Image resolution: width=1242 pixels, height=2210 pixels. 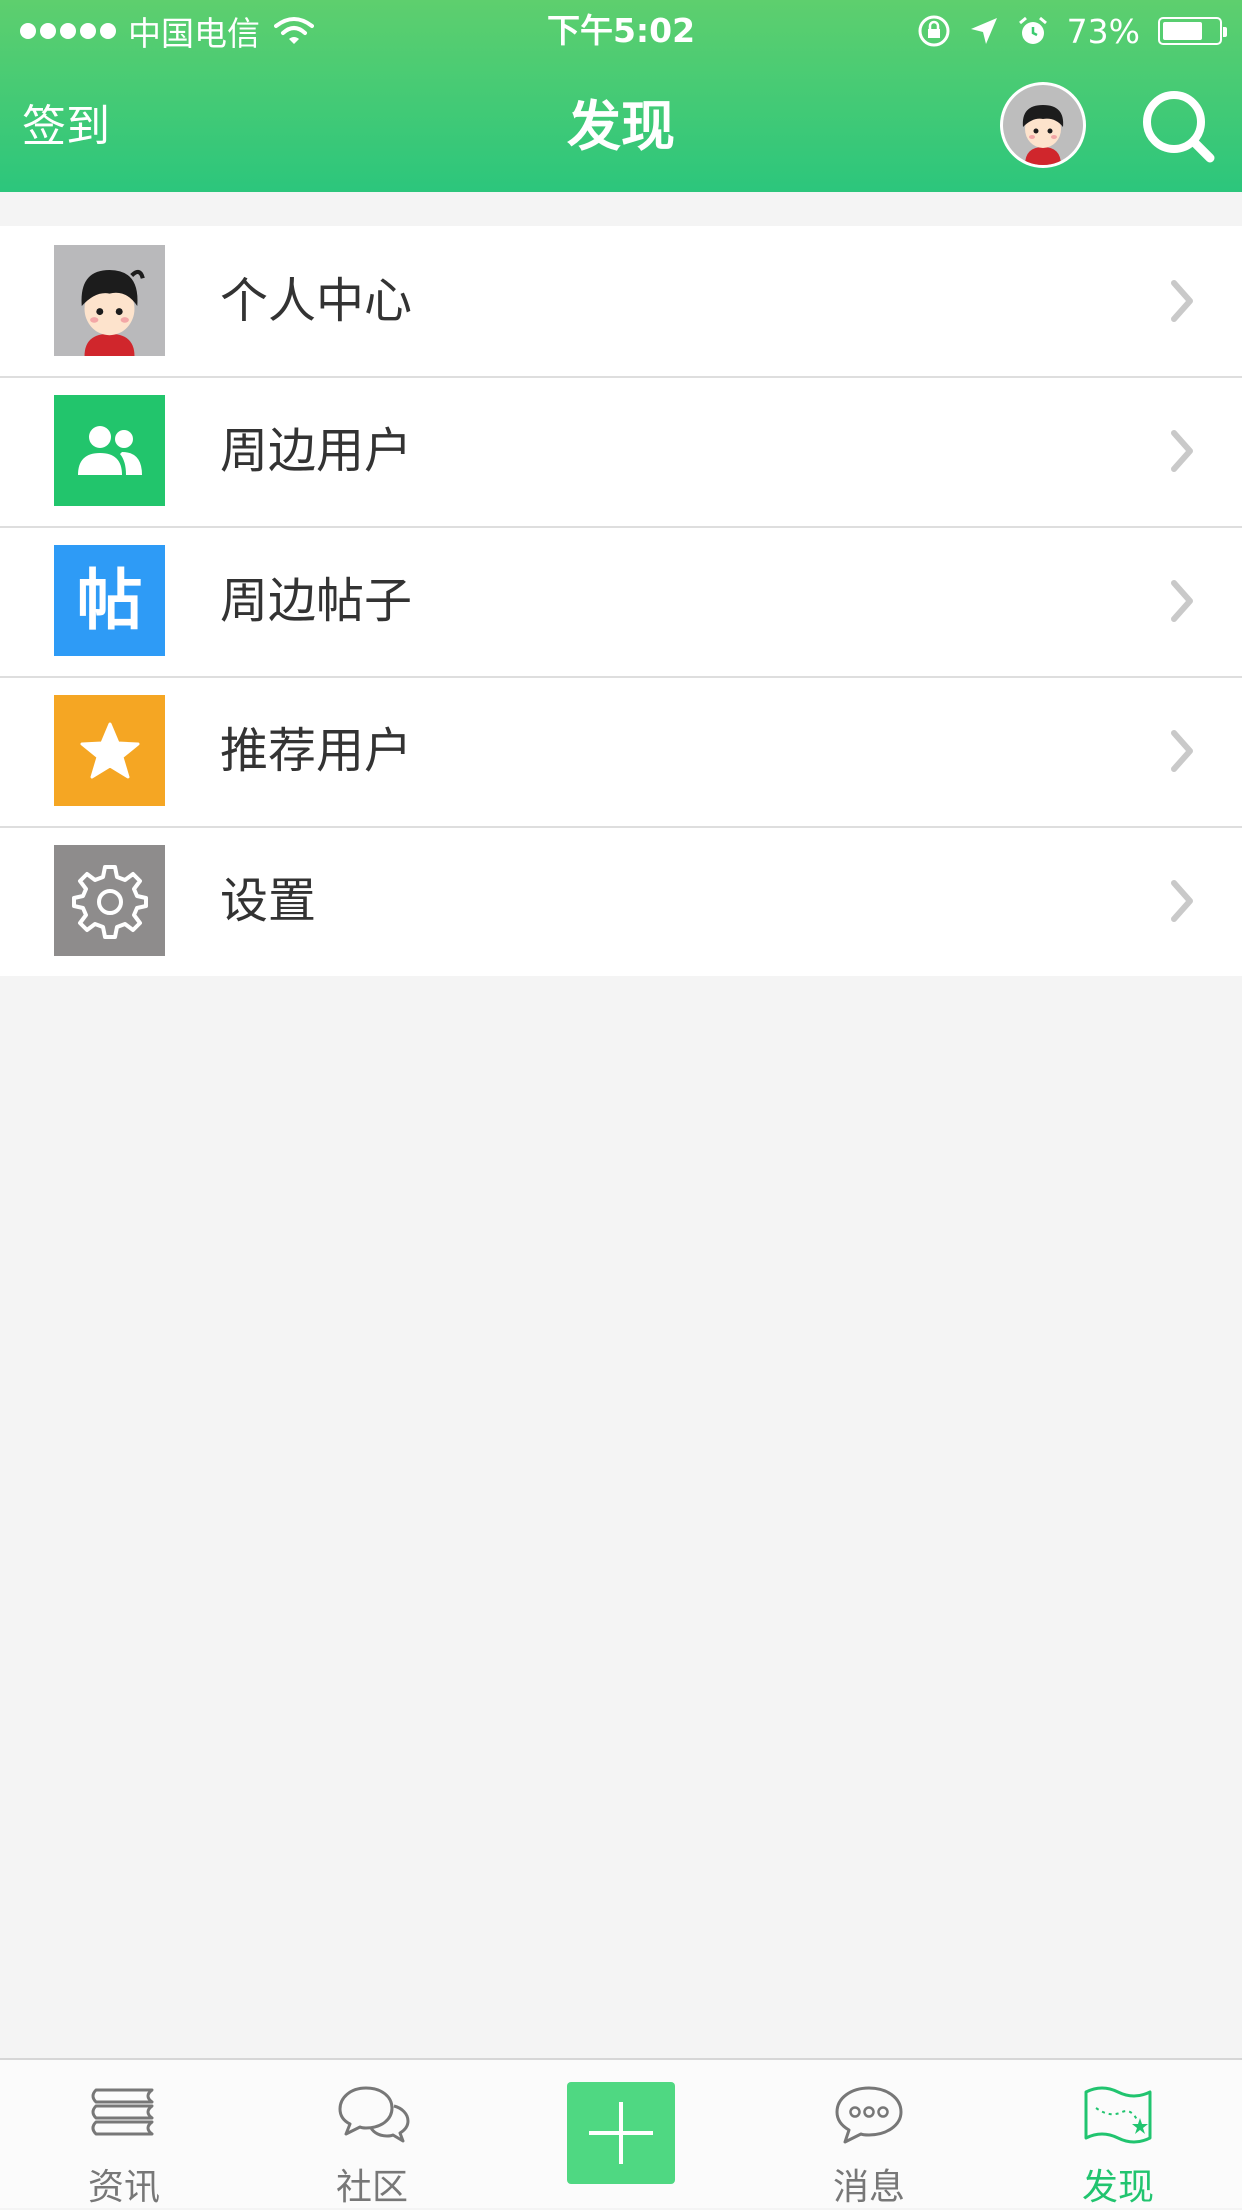 I want to click on battery-percentage: 73%, so click(x=1103, y=31).